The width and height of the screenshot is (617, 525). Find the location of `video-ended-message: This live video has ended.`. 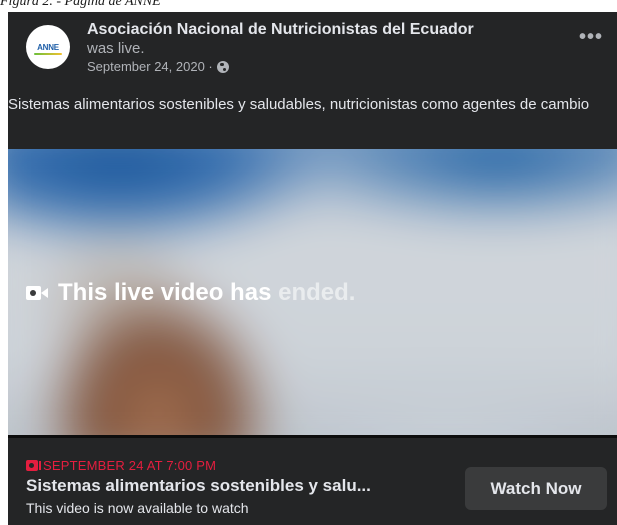

video-ended-message: This live video has ended. is located at coordinates (190, 293).